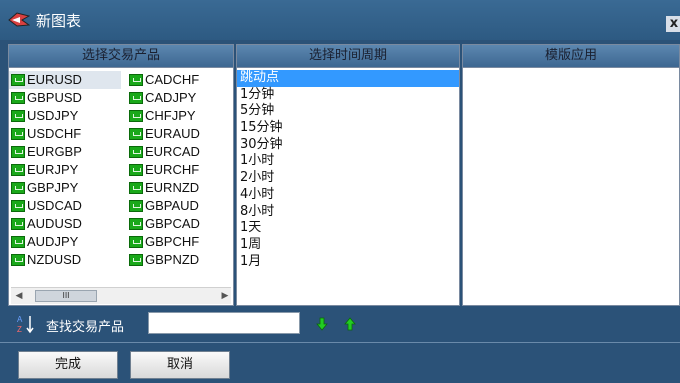  I want to click on scroll-thumb: III, so click(66, 296).